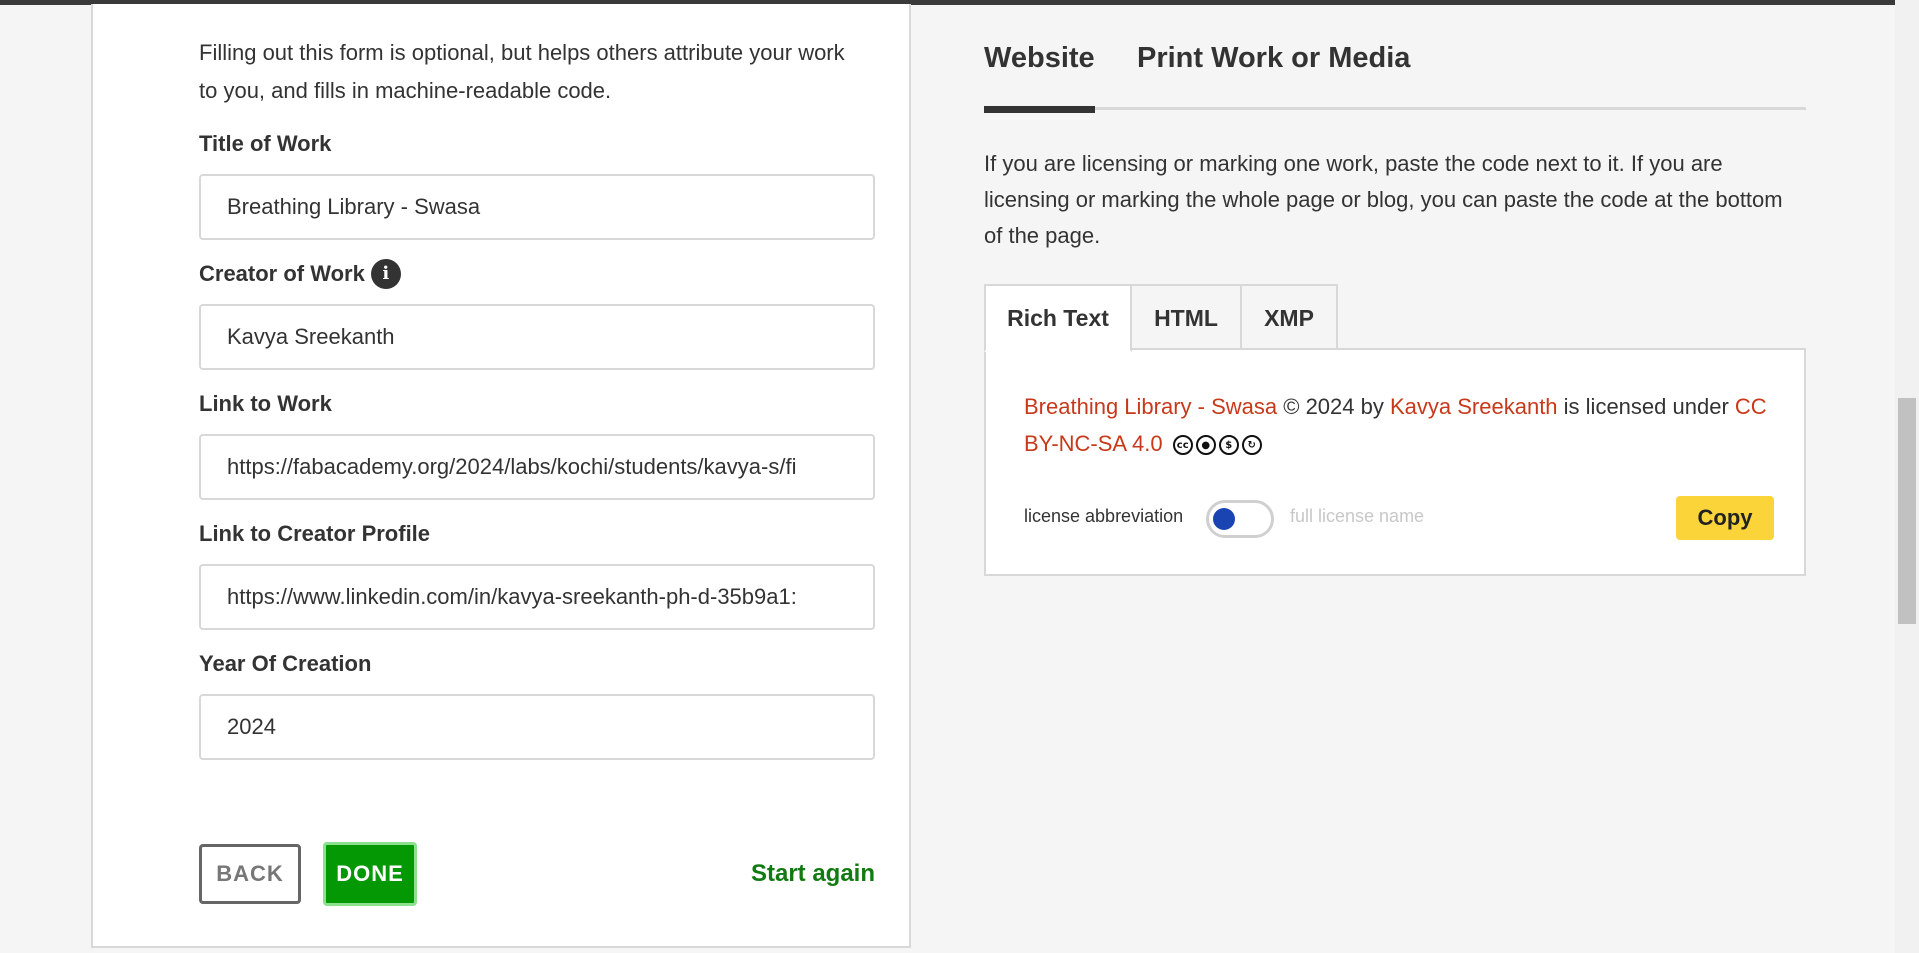 The height and width of the screenshot is (953, 1919). Describe the element at coordinates (1251, 445) in the screenshot. I see `sa-icon: ↻` at that location.